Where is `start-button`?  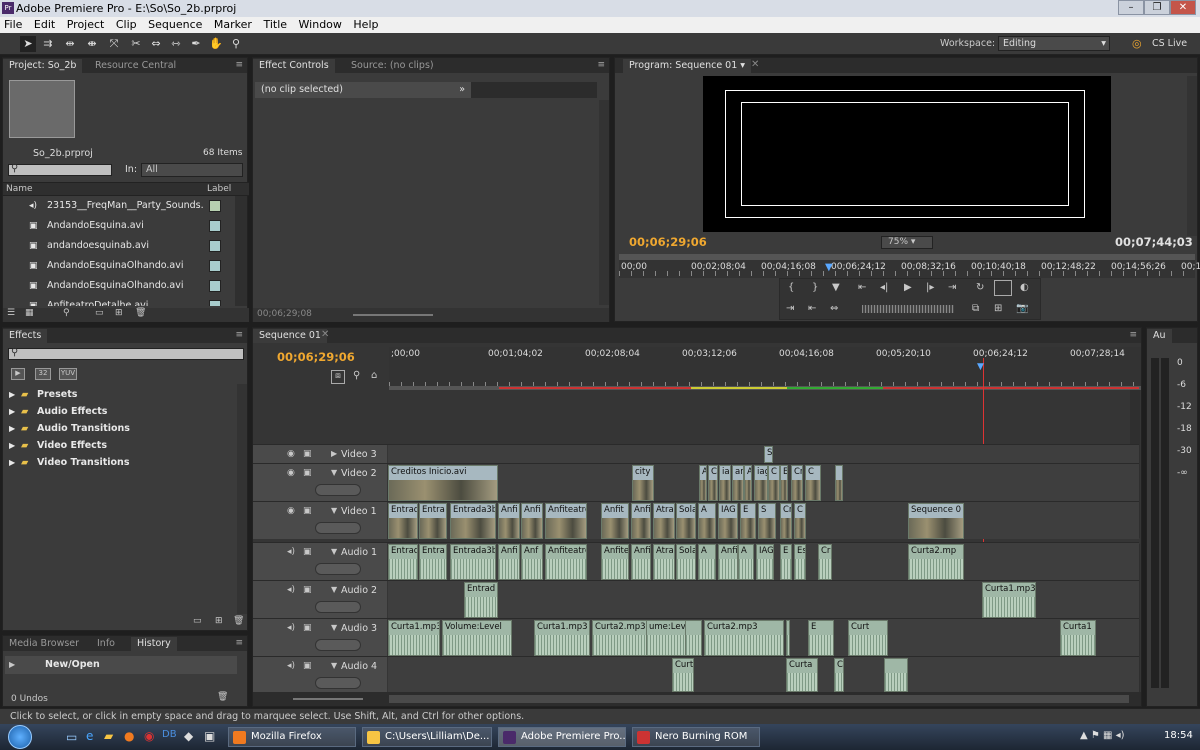 start-button is located at coordinates (20, 737).